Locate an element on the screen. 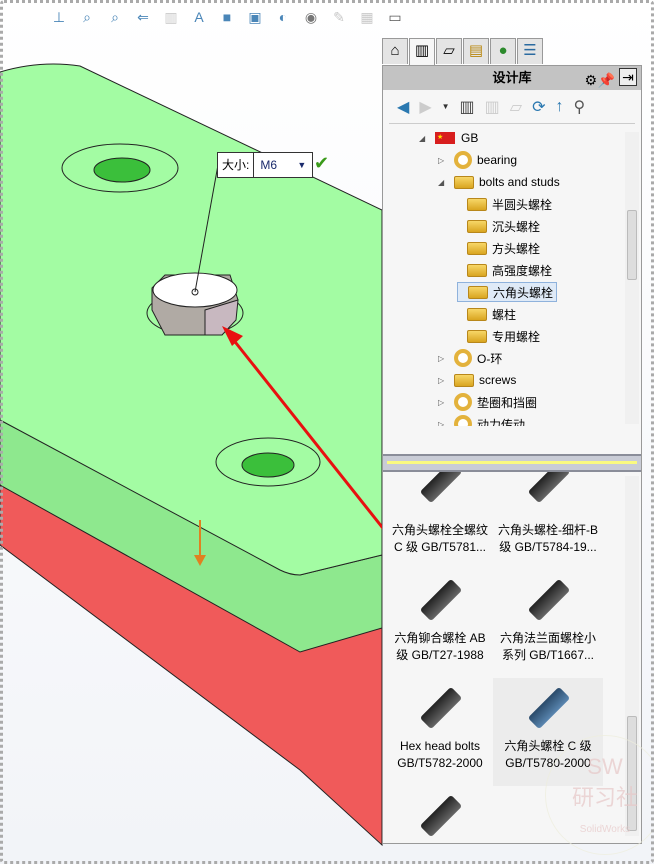 Image resolution: width=654 pixels, height=864 pixels. tree-item: 半圆头螺栓 is located at coordinates (504, 204).